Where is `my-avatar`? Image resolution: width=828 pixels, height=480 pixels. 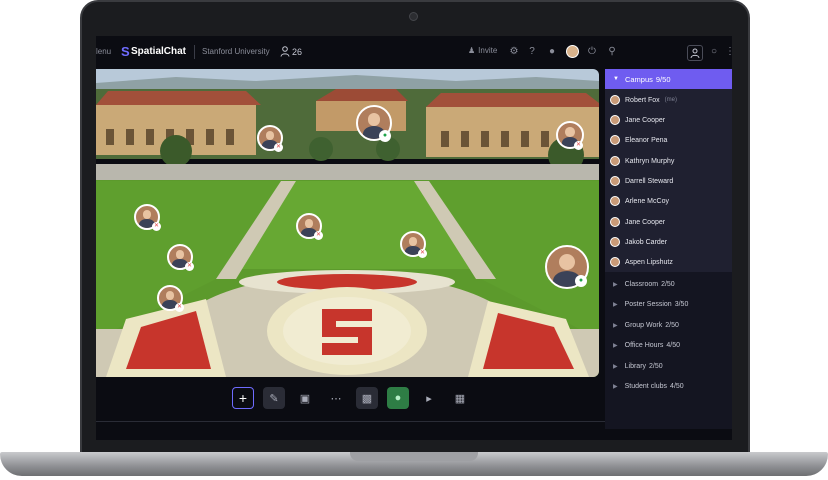 my-avatar is located at coordinates (572, 51).